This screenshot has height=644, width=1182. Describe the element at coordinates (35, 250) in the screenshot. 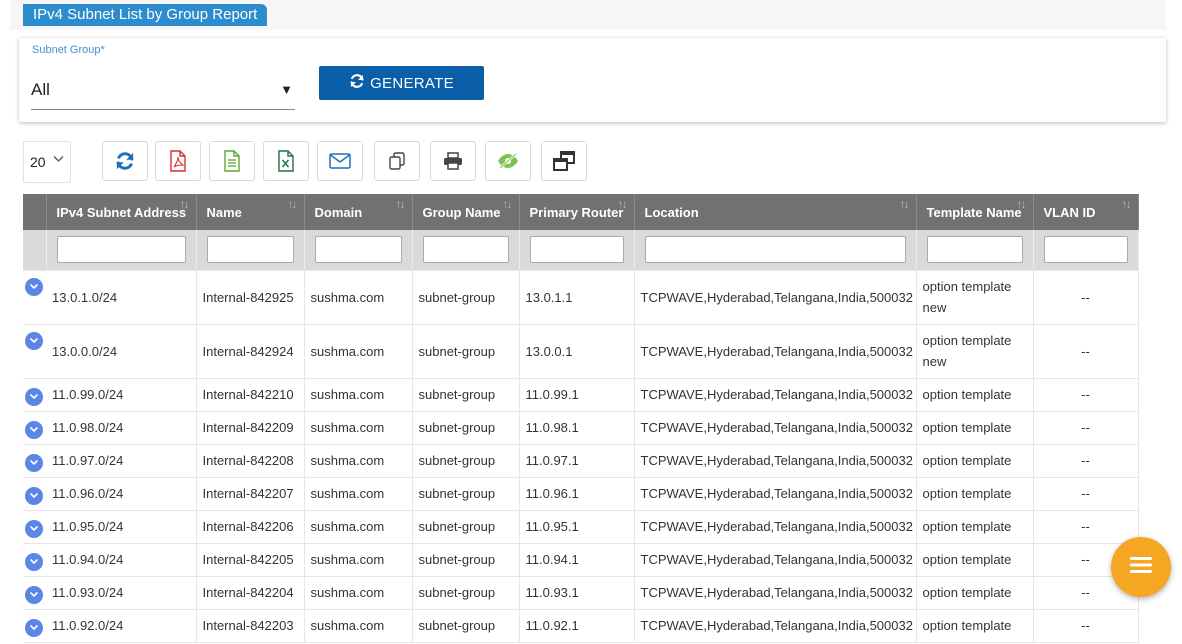

I see `filter-cell-empty` at that location.